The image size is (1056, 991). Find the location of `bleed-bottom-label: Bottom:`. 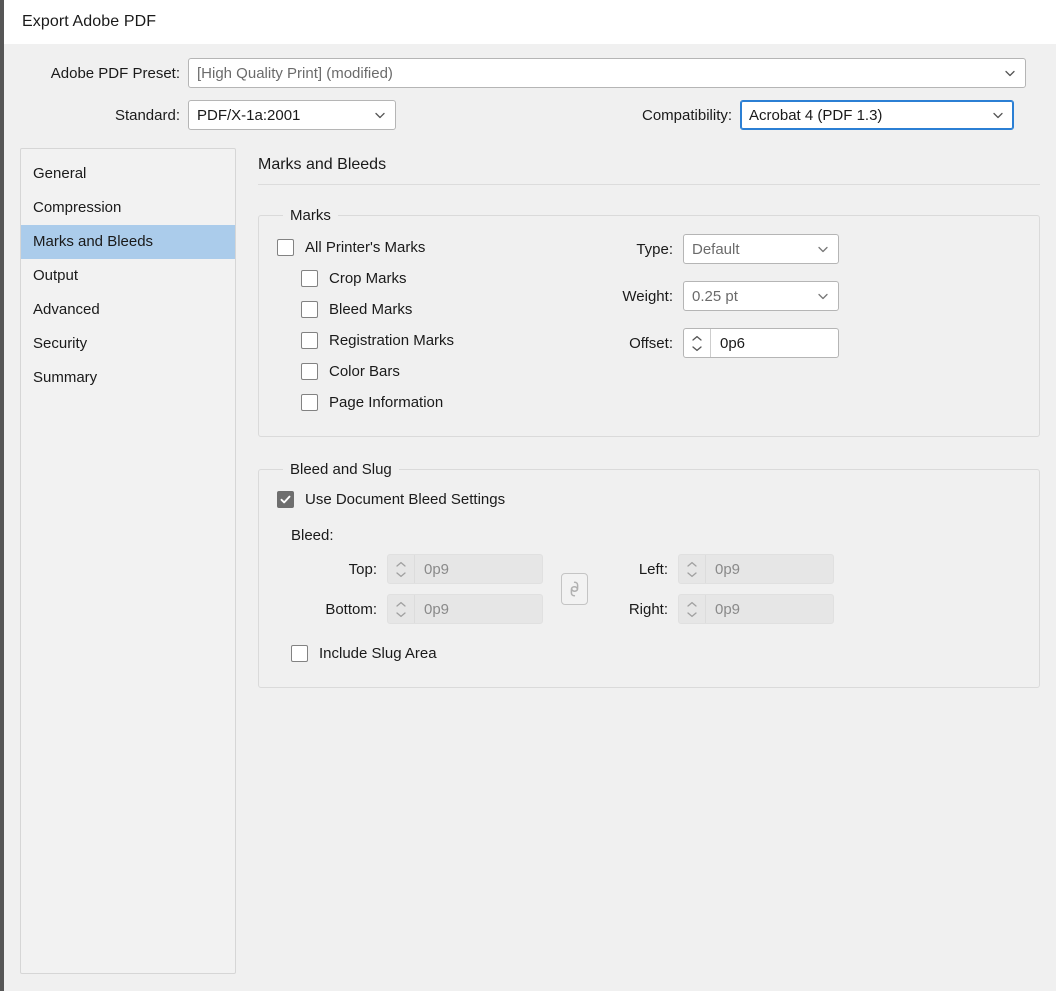

bleed-bottom-label: Bottom: is located at coordinates (351, 609).